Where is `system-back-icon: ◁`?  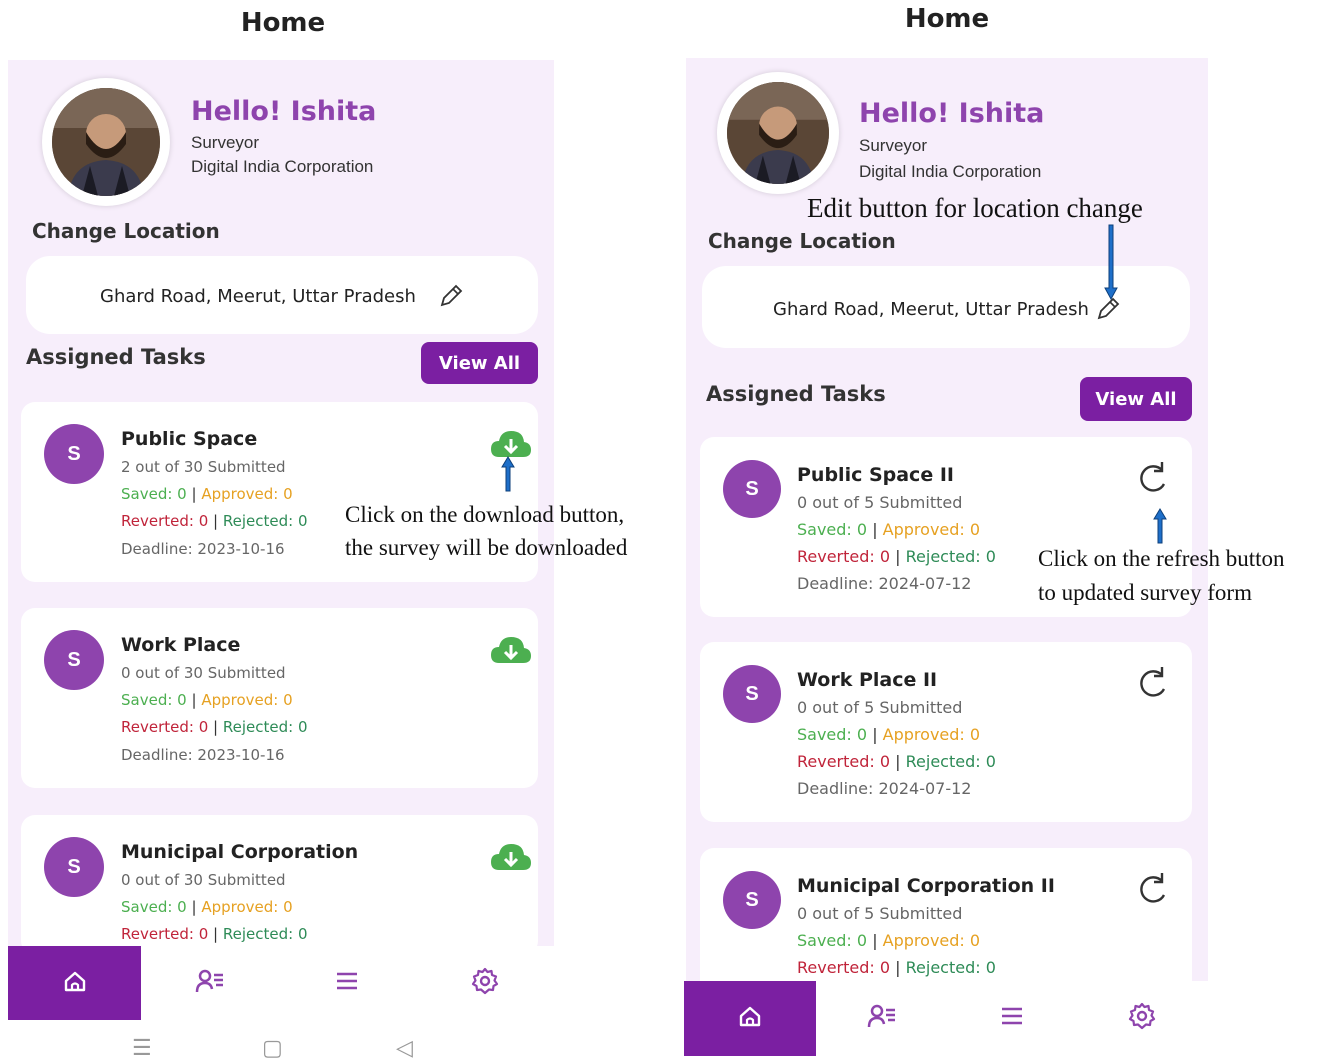
system-back-icon: ◁ is located at coordinates (404, 1048).